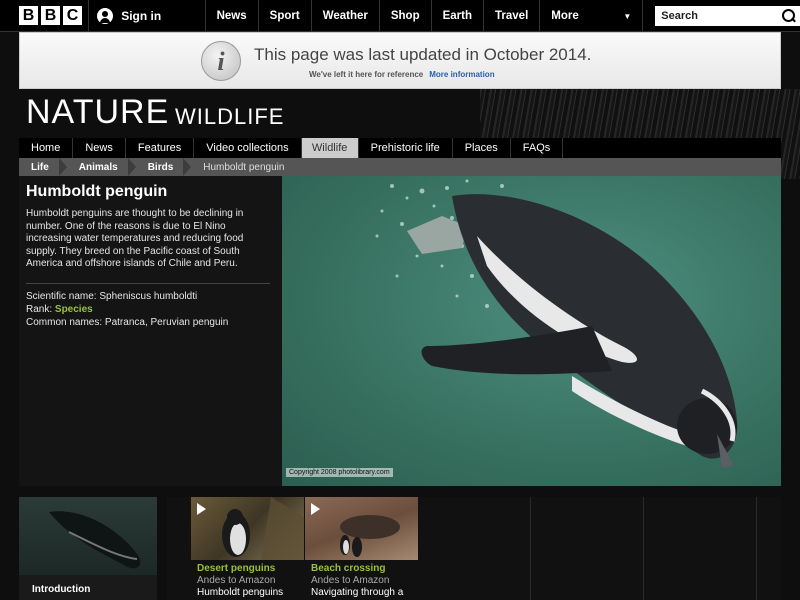 Image resolution: width=800 pixels, height=600 pixels. I want to click on search-input, so click(721, 16).